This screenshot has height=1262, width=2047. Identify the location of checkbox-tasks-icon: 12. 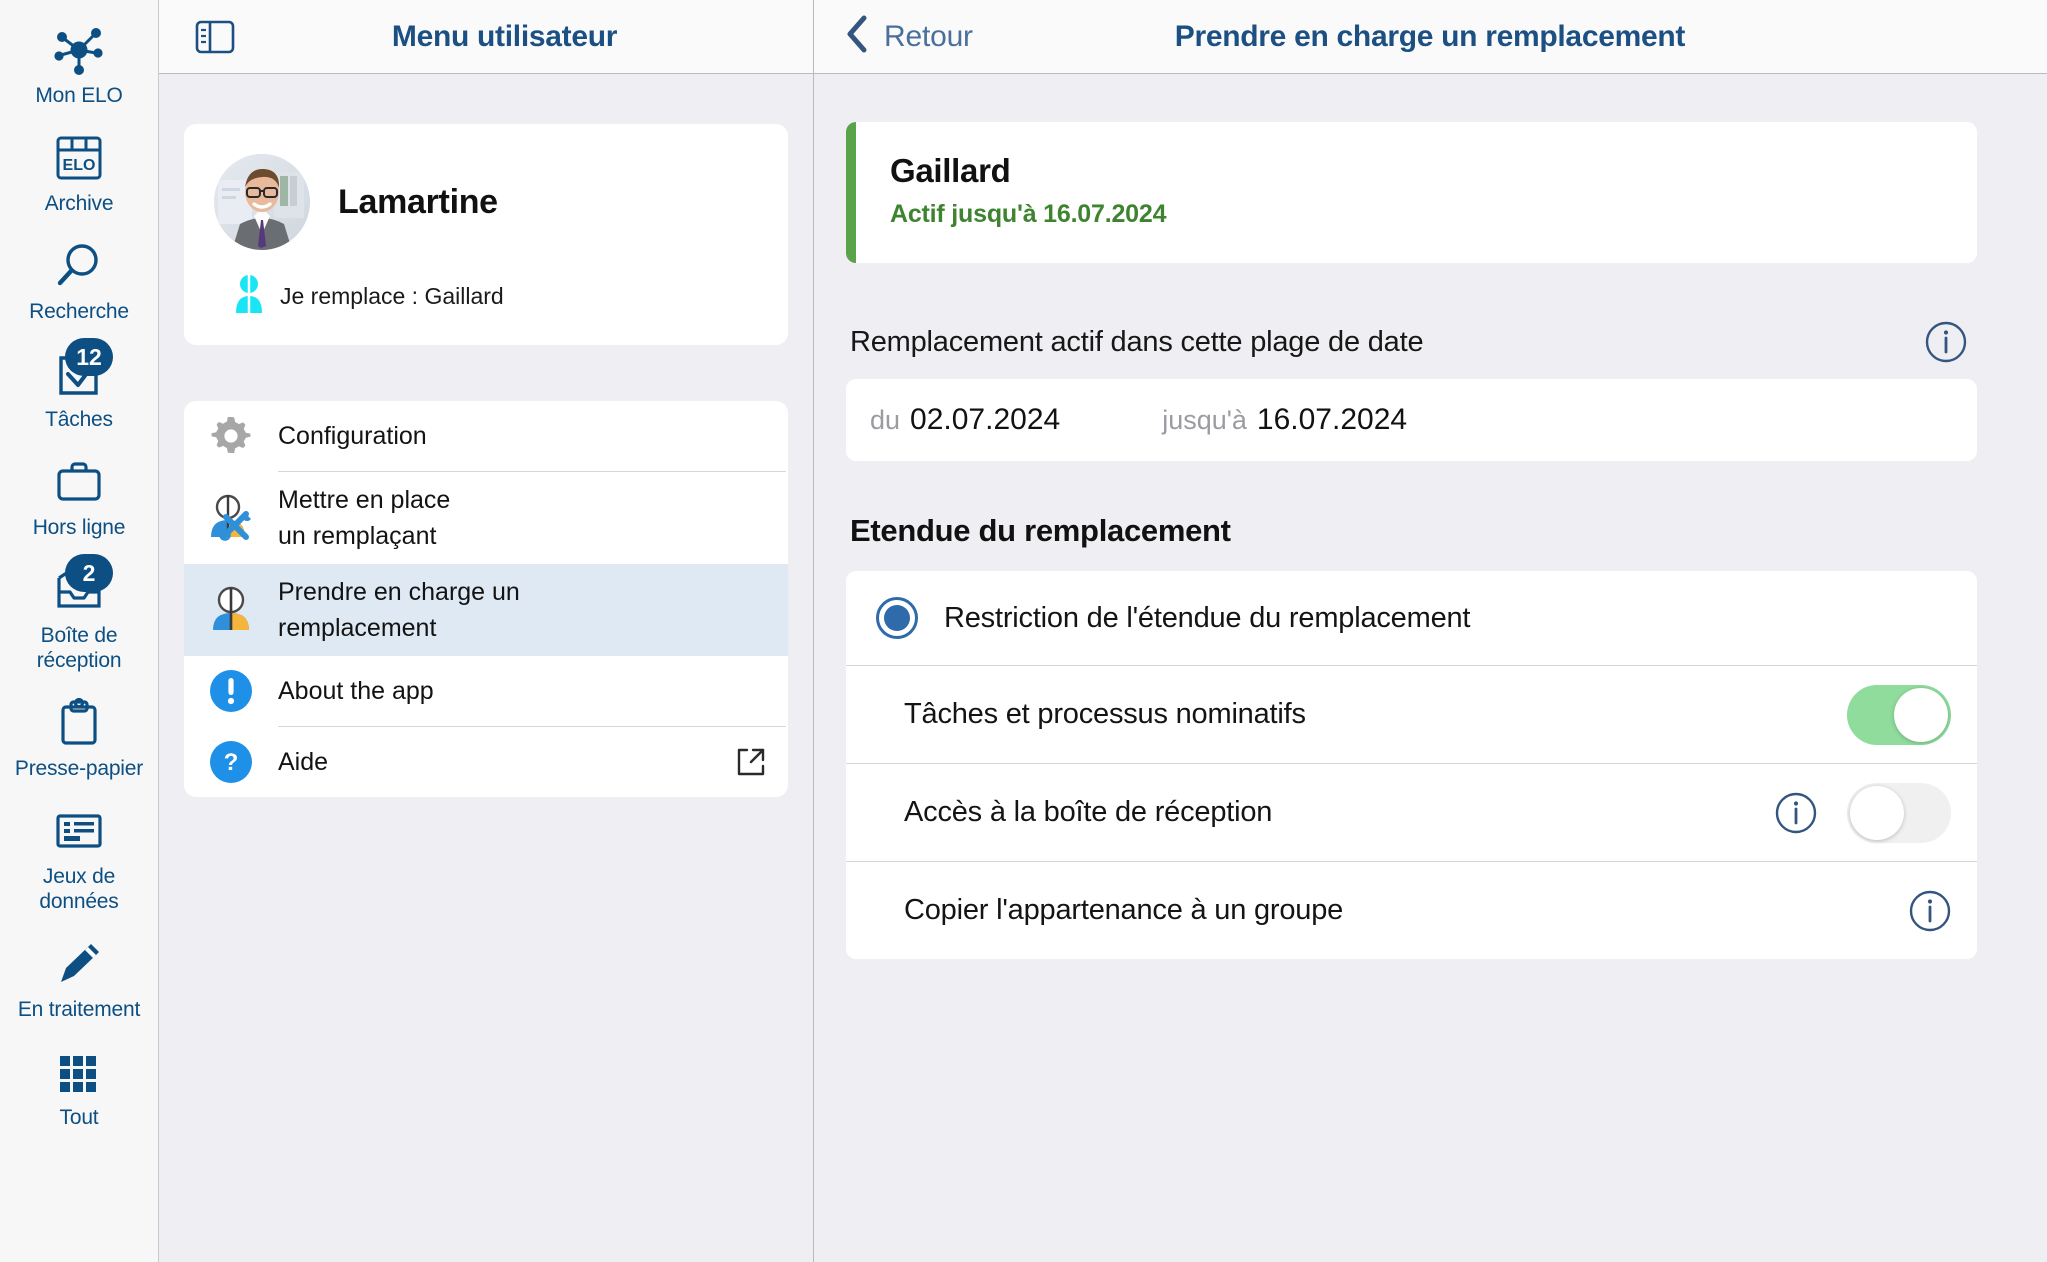
(82, 370).